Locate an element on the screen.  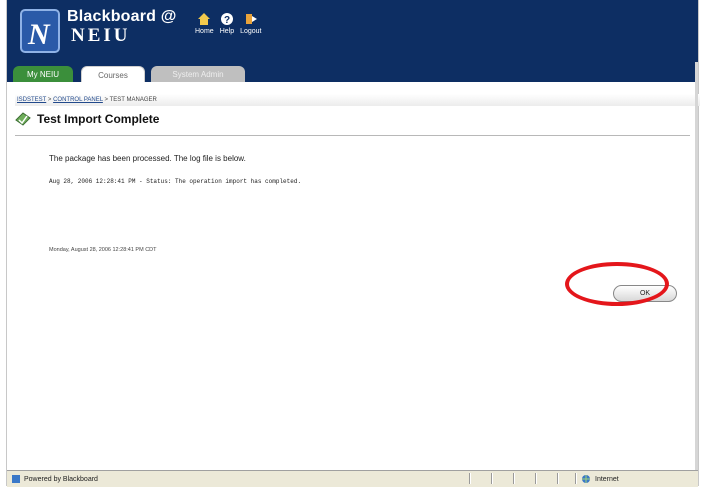
nav-logout: Logout is located at coordinates (251, 23).